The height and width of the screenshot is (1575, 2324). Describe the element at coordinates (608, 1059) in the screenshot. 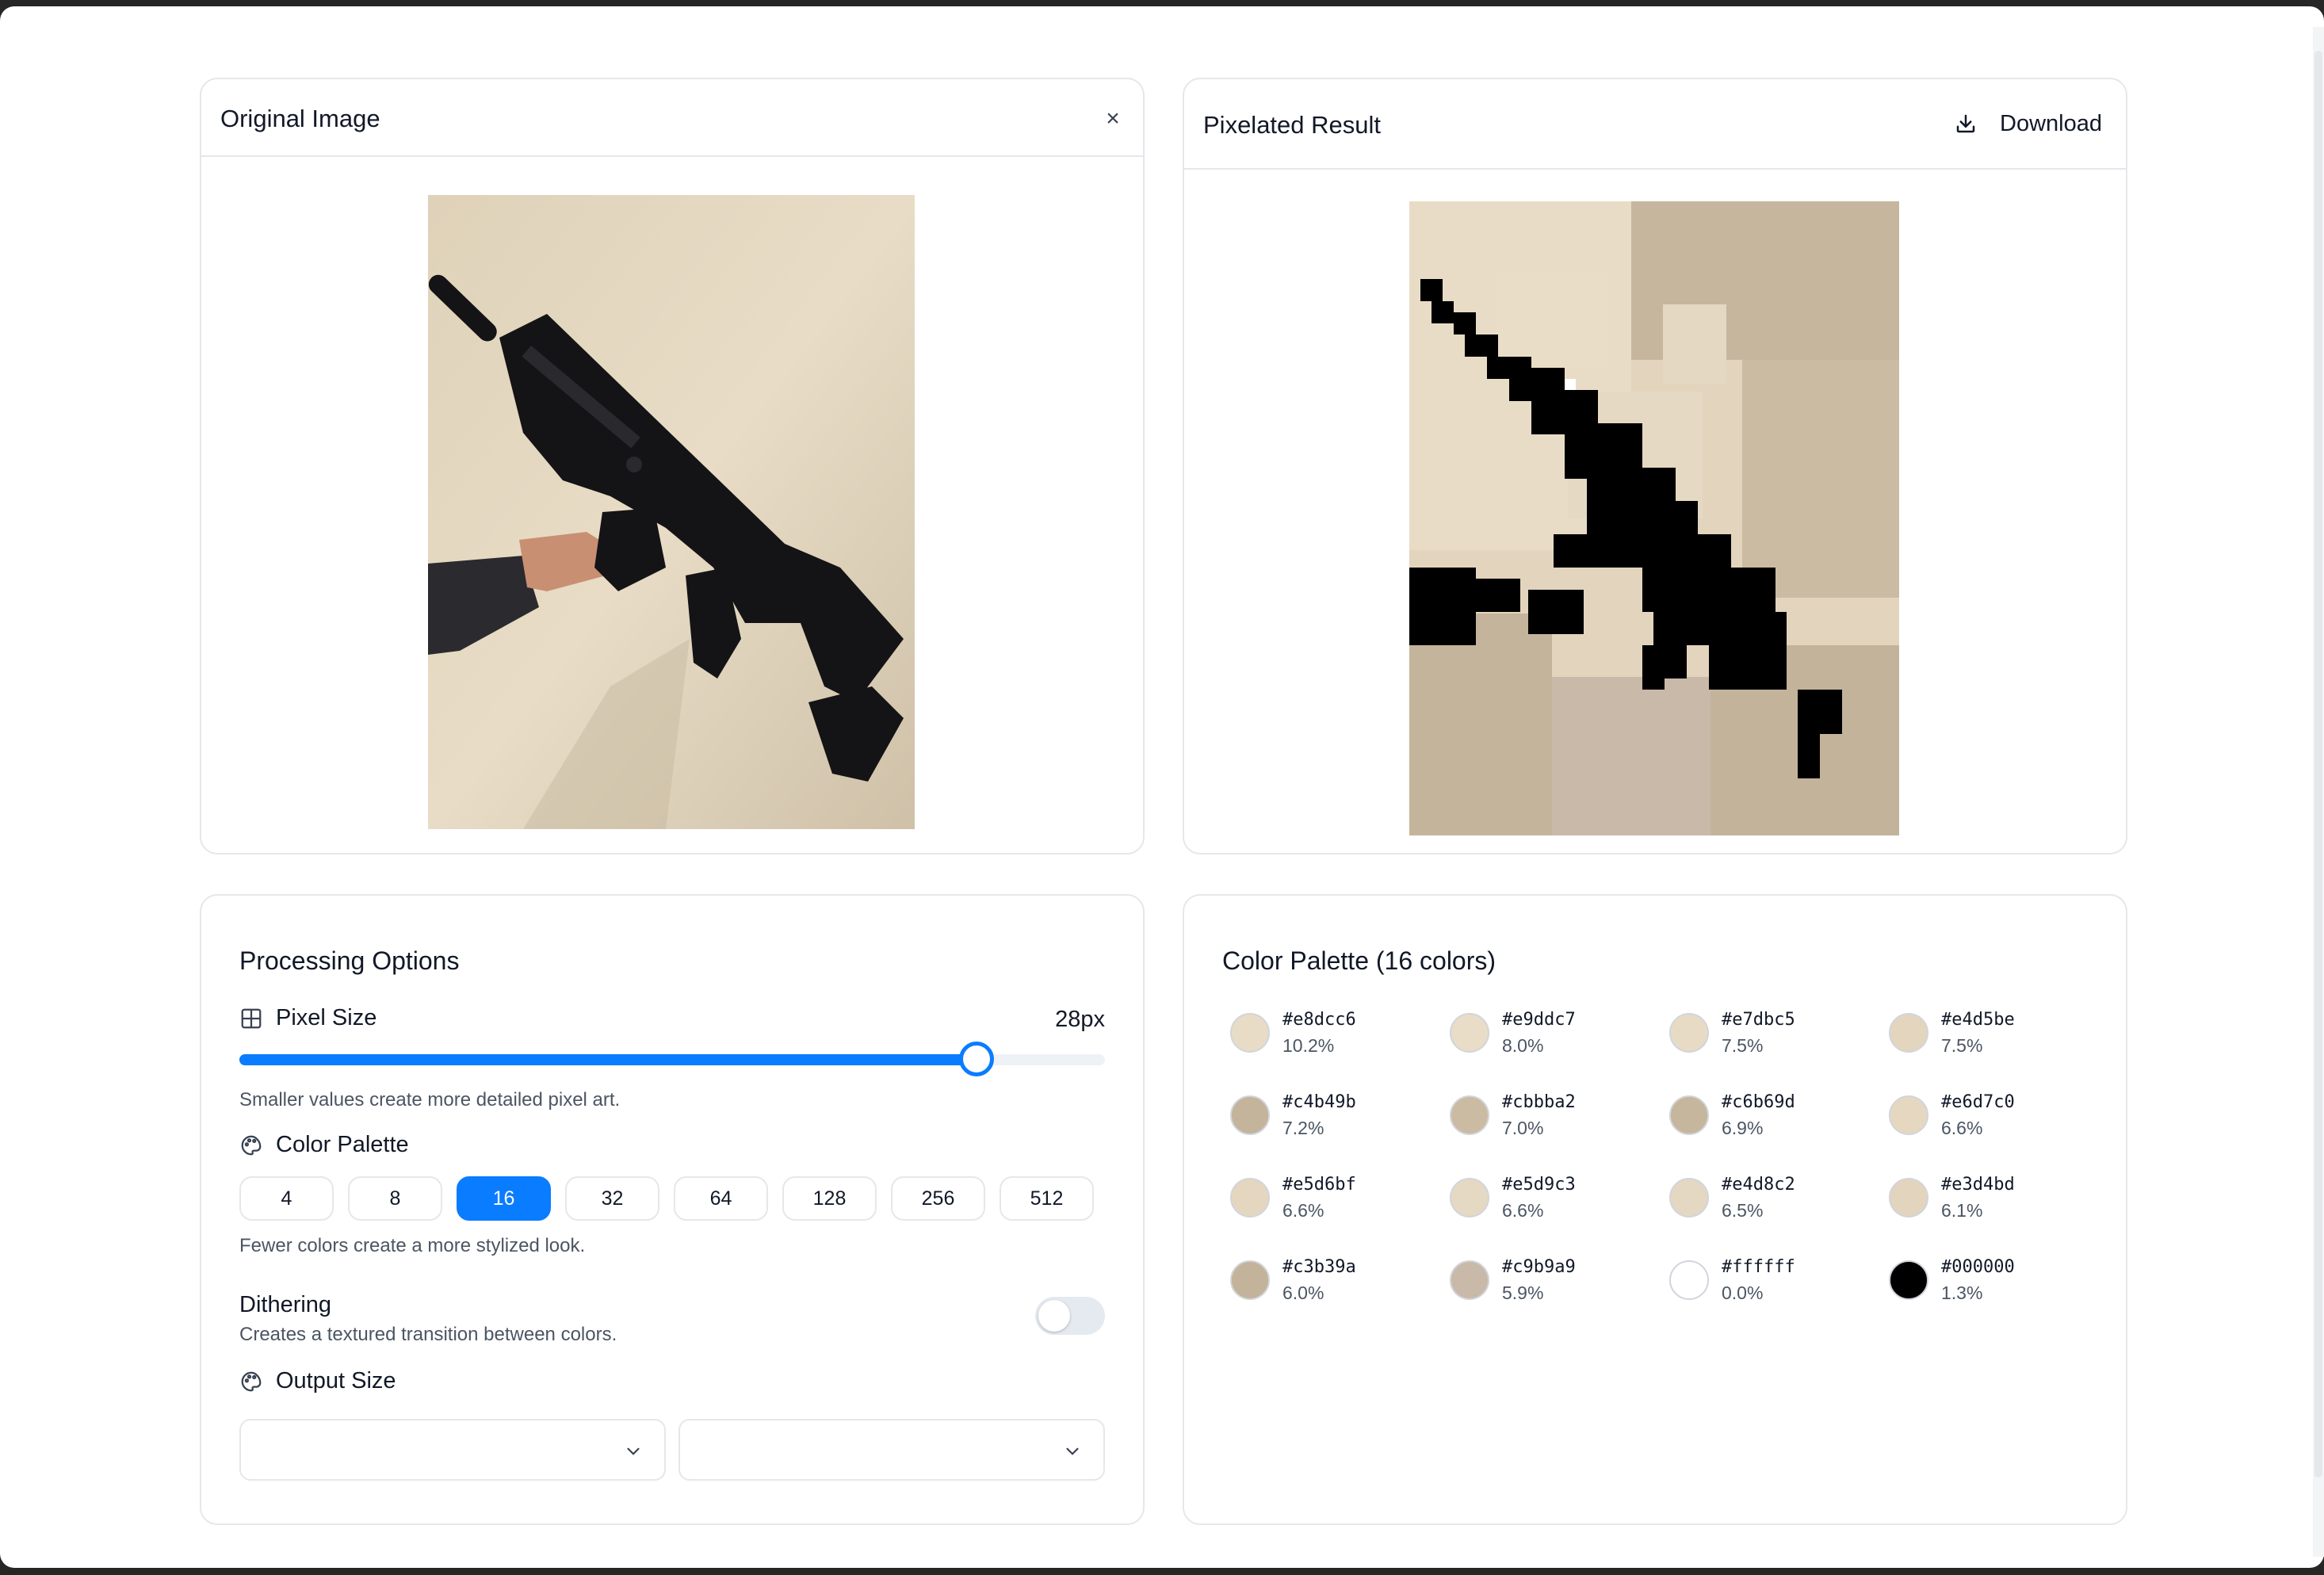

I see `pixel-size-slider-fill` at that location.